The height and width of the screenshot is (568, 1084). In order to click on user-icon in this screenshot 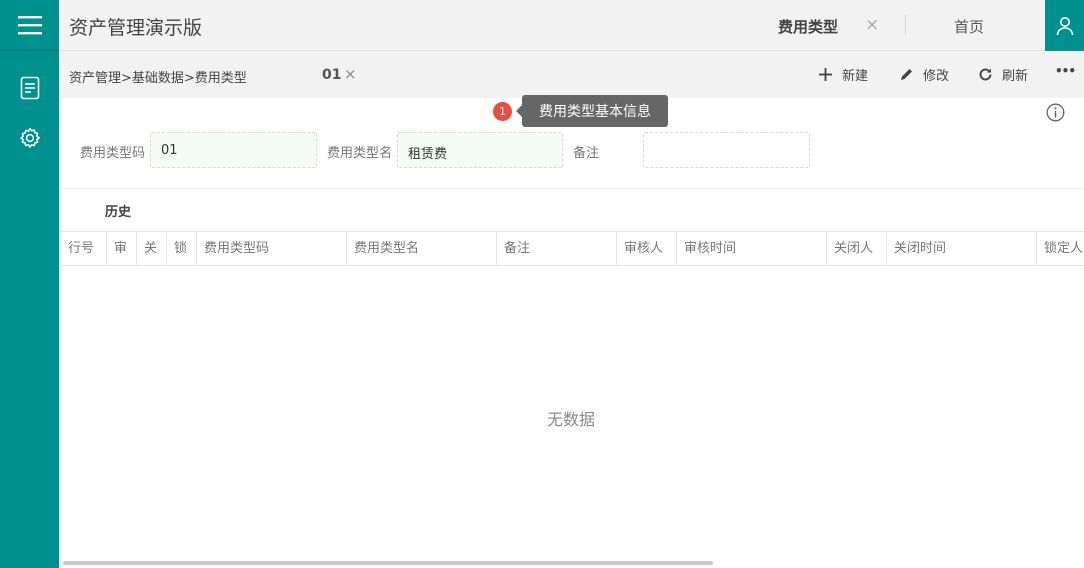, I will do `click(1064, 25)`.